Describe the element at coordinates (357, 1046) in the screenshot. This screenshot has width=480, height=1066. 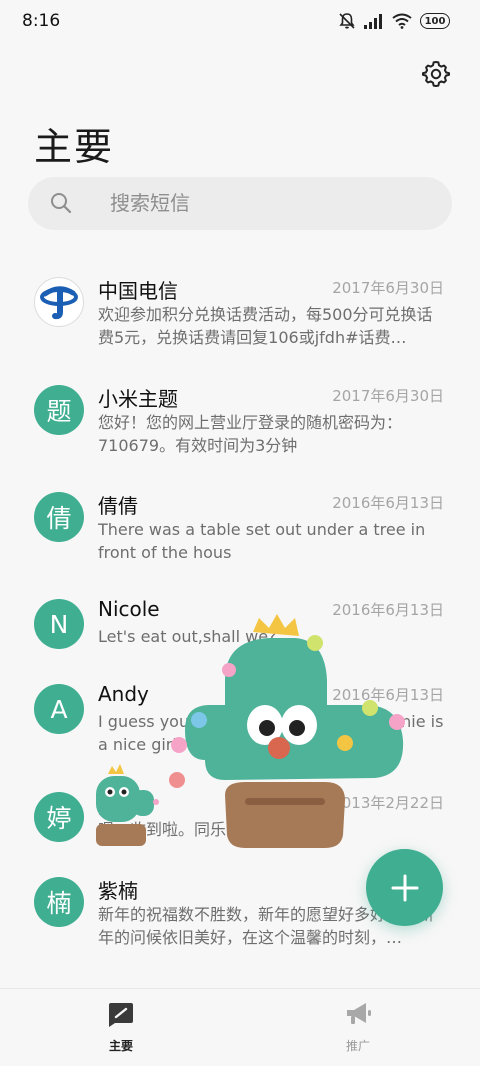
I see `tab-promotions-label: 推广` at that location.